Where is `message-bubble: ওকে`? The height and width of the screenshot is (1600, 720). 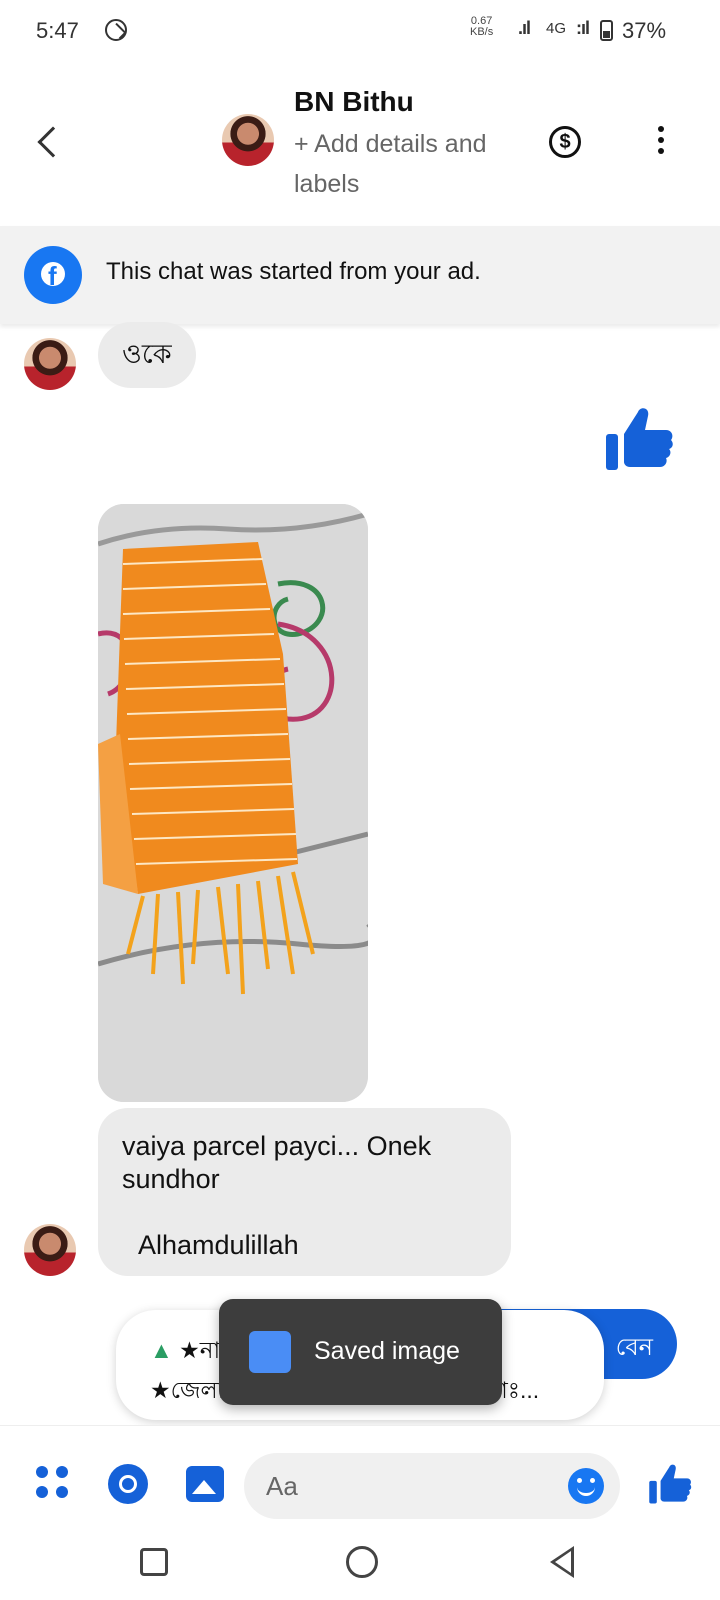
message-bubble: ওকে is located at coordinates (147, 355).